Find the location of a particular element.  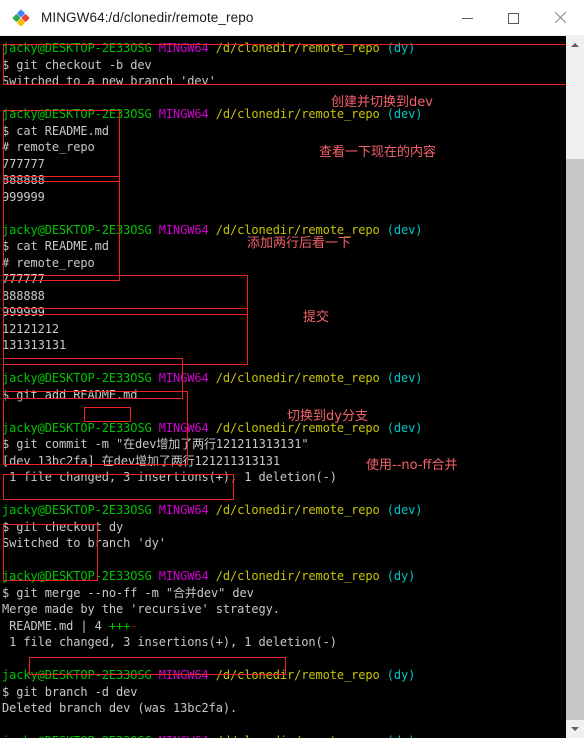

chevron-down-icon is located at coordinates (575, 729).